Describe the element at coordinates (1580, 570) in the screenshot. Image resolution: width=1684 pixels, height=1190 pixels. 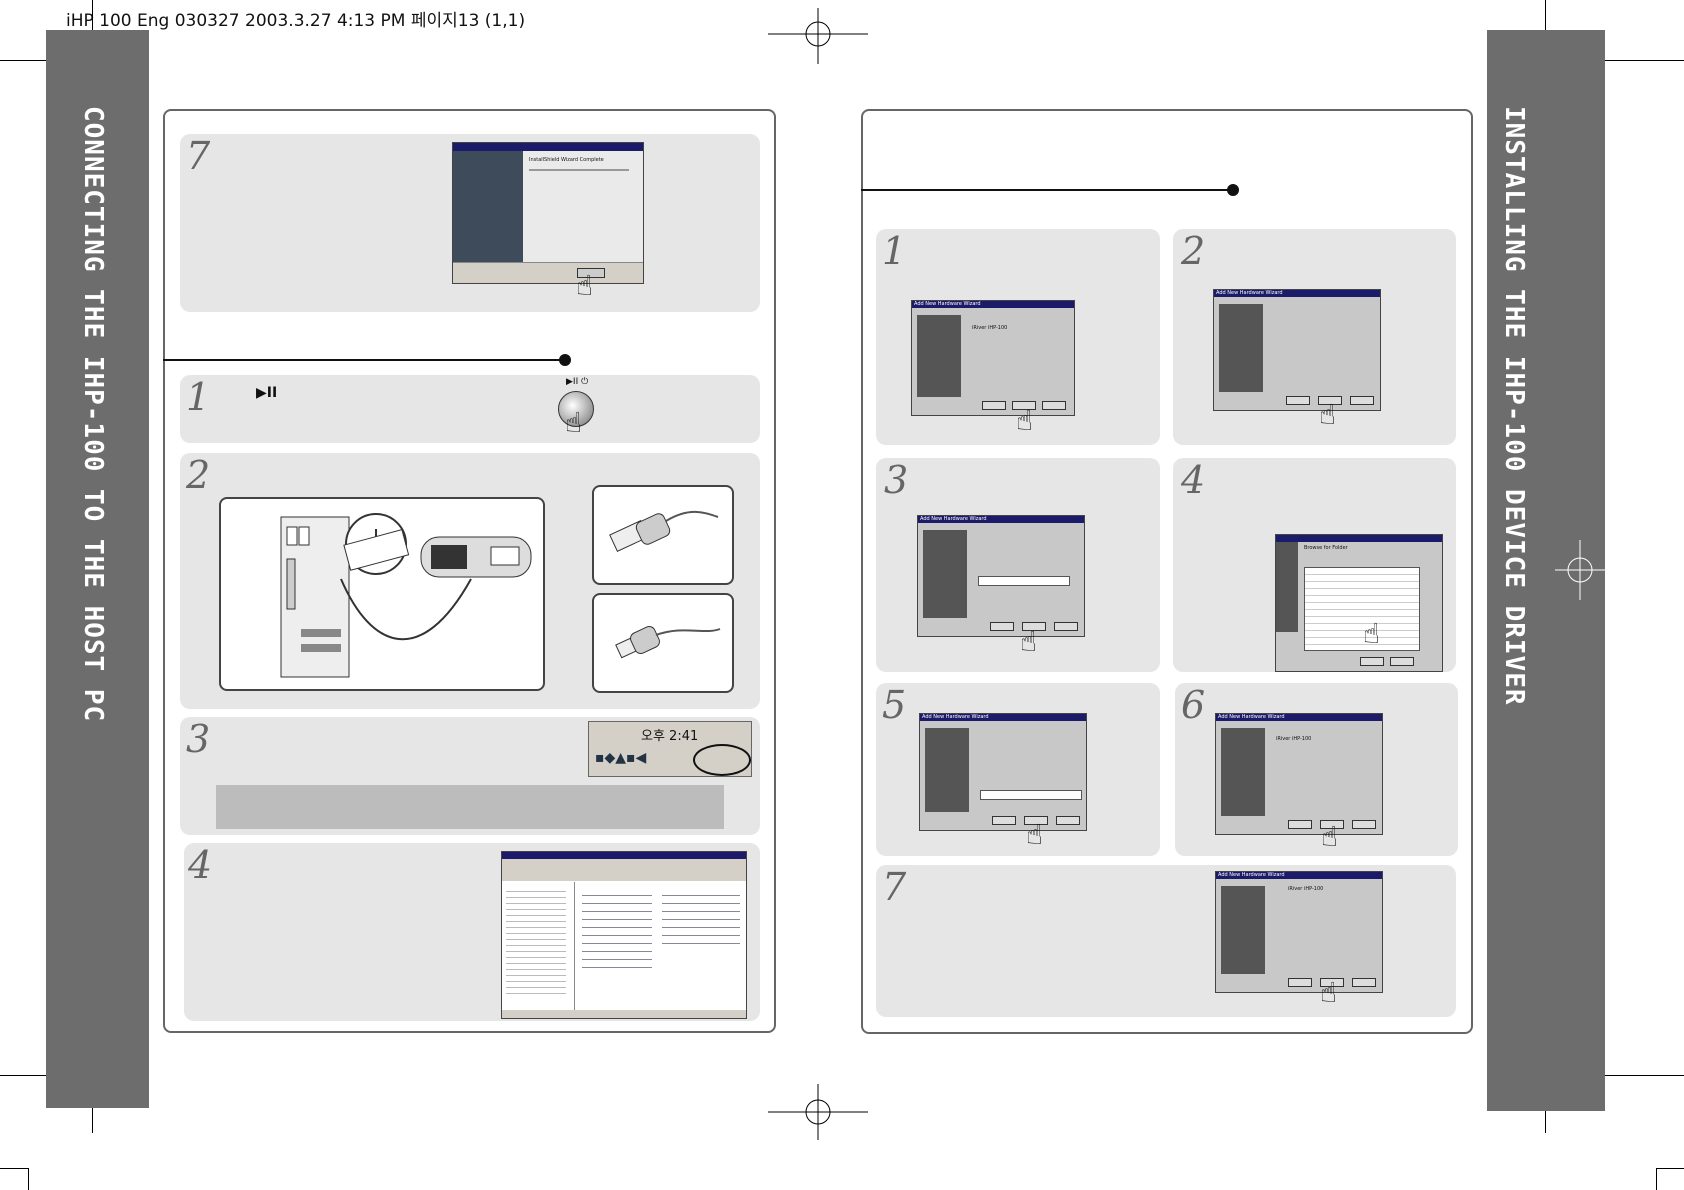
I see `registration-mark-right` at that location.